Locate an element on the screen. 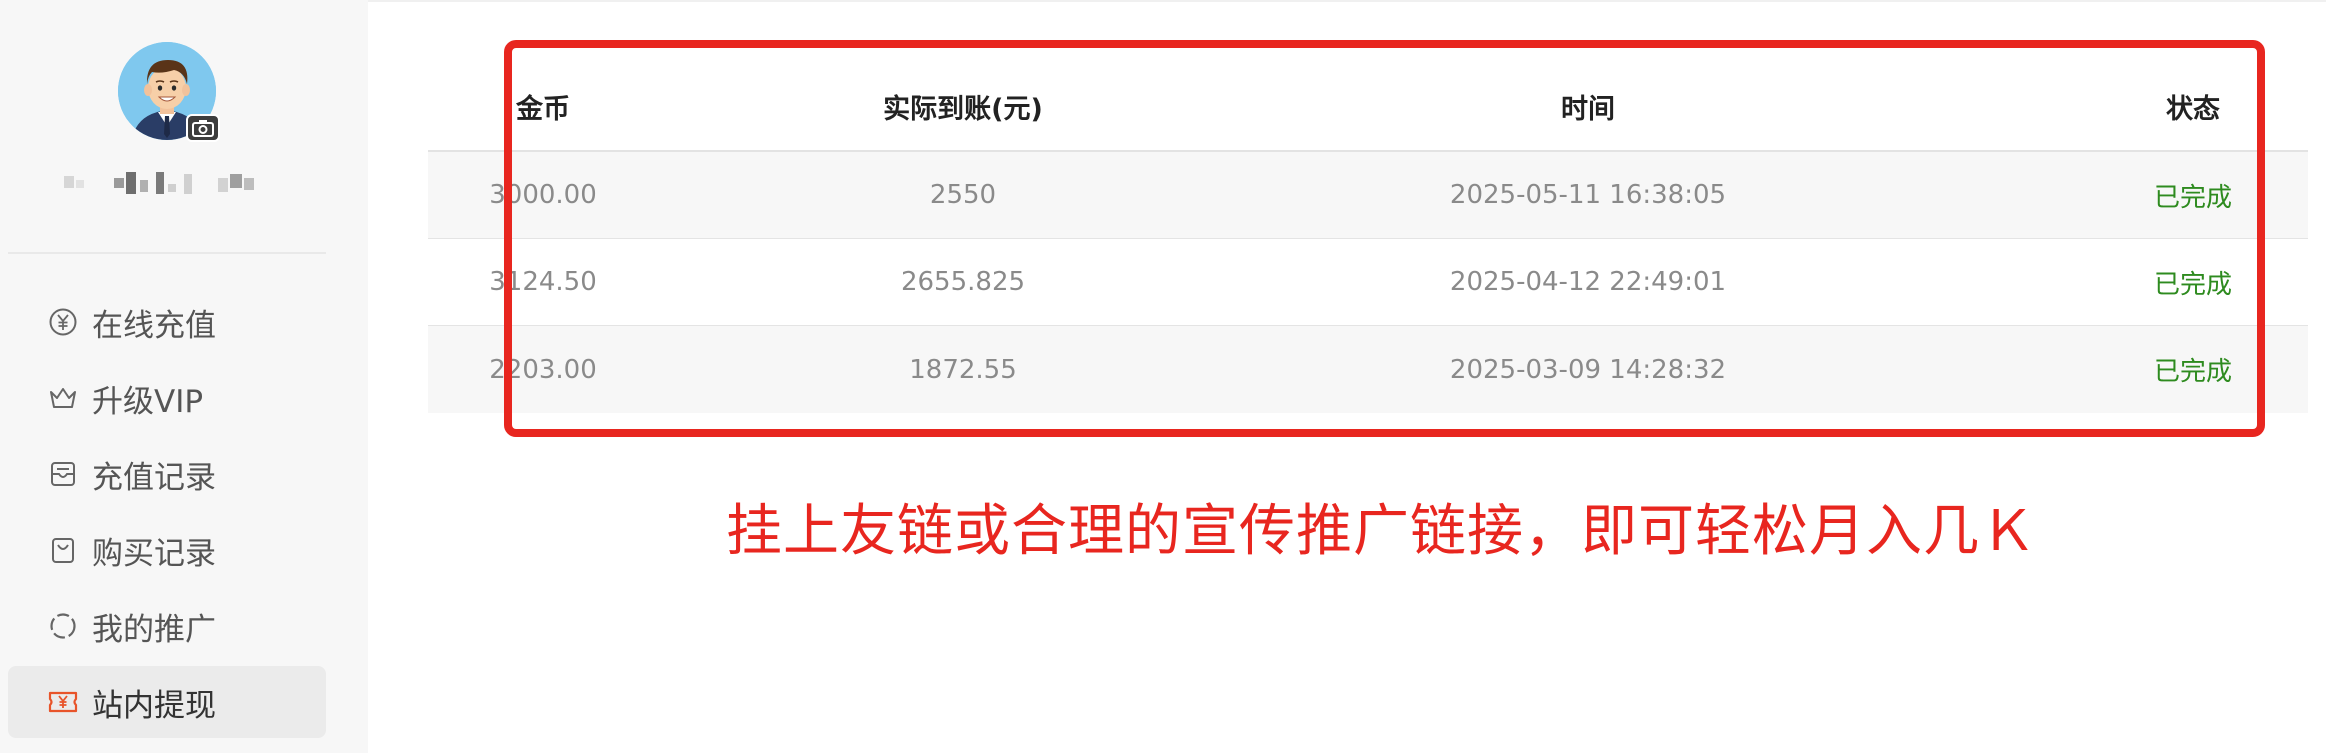  sidebar-item-recharge-records: 充值记录 is located at coordinates (167, 474).